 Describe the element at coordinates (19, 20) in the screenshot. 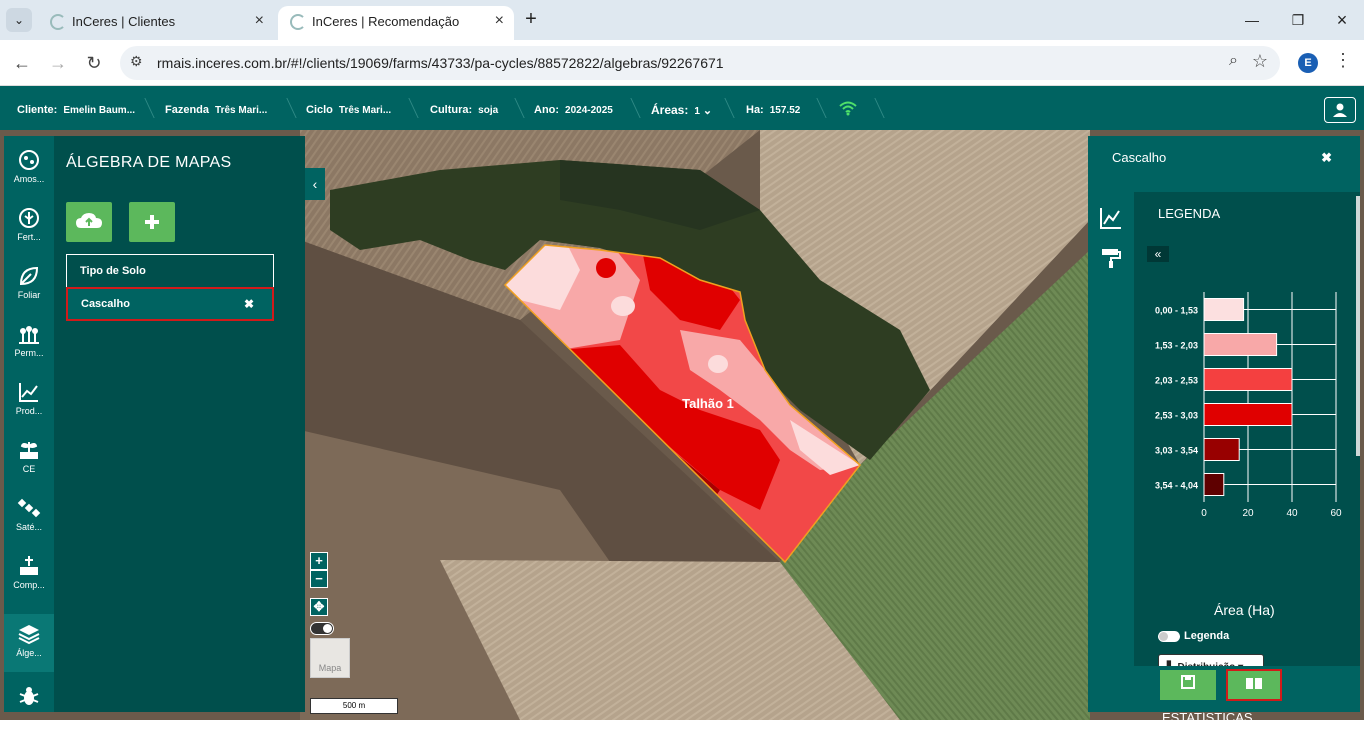

I see `tab-search-button: ⌄` at that location.